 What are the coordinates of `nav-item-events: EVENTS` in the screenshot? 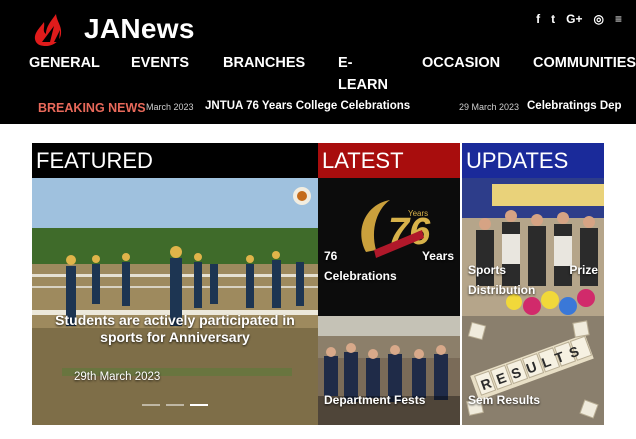 It's located at (160, 63).